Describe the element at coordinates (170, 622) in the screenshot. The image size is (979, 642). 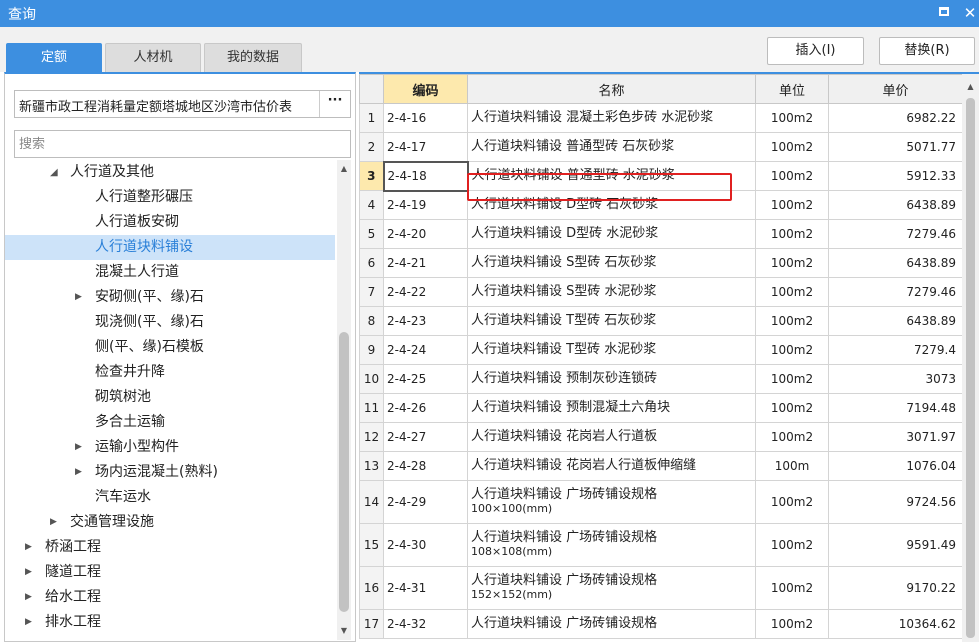
I see `tree-item: ▶ 排水工程` at that location.